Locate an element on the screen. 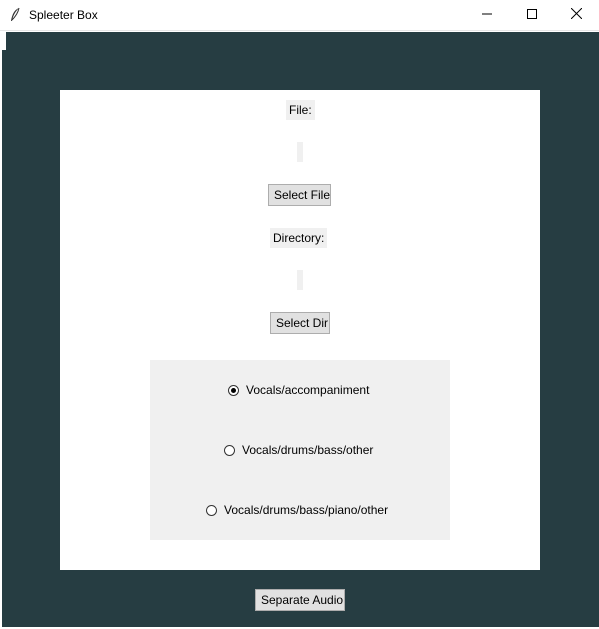 The height and width of the screenshot is (629, 599). select-dir-button: Select Dir is located at coordinates (300, 323).